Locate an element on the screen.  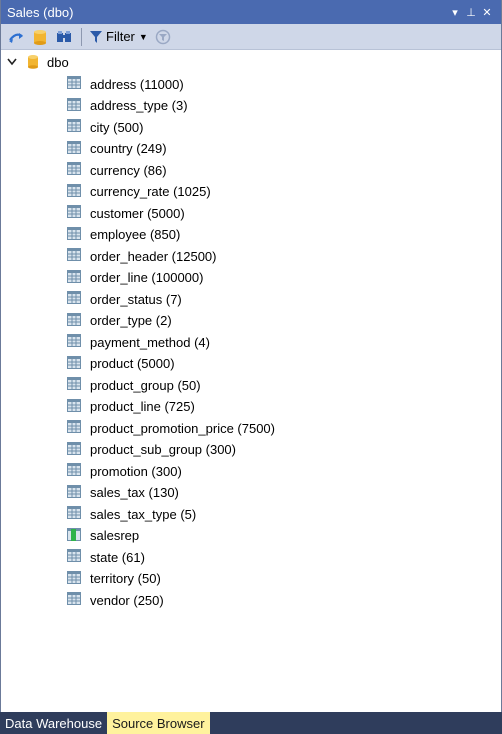
tree-item-label: vendor (250) is located at coordinates (127, 600).